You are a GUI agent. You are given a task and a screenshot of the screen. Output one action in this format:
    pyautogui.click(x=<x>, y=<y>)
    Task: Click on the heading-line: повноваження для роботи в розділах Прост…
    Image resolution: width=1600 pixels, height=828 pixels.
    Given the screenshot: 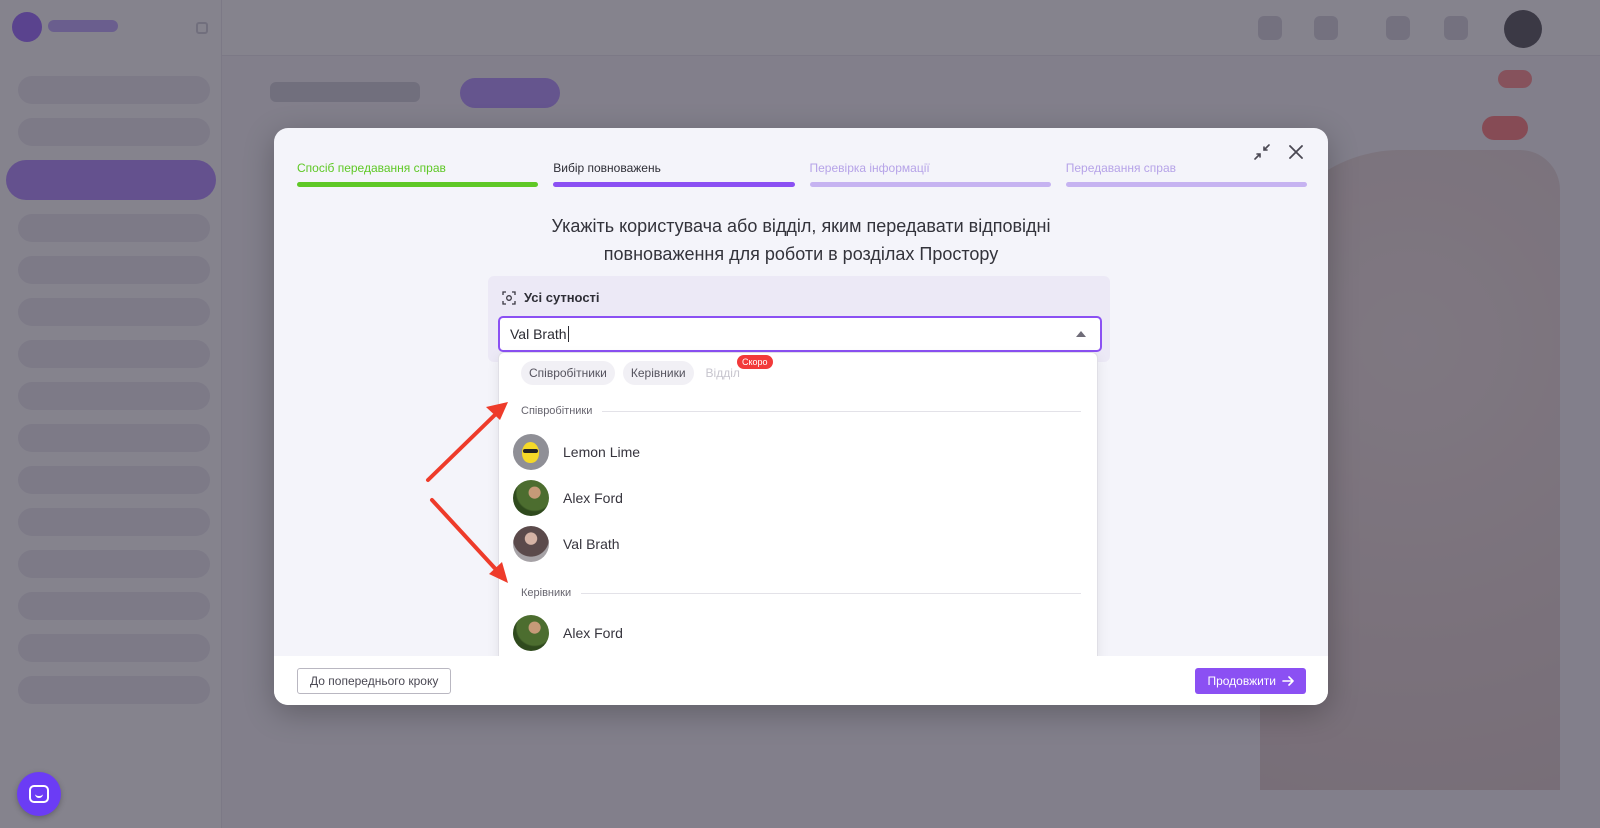 What is the action you would take?
    pyautogui.click(x=801, y=254)
    